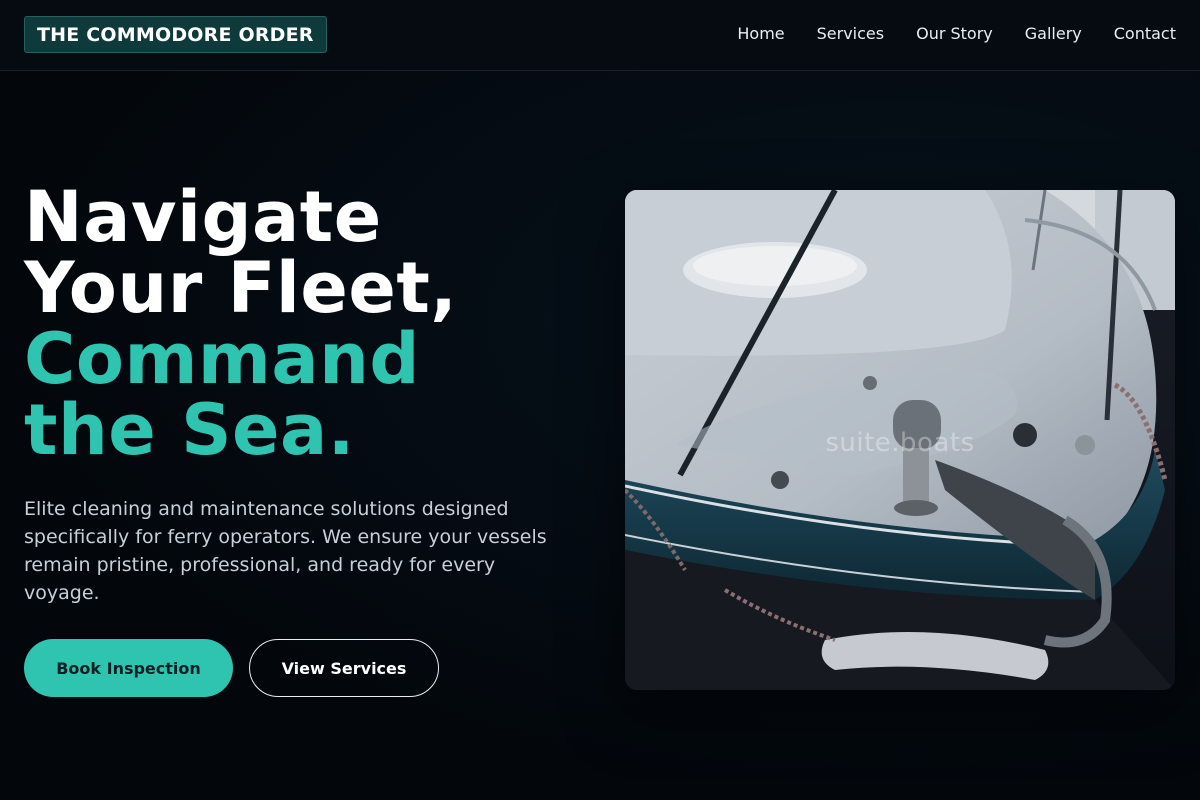 This screenshot has width=1200, height=800. I want to click on image-watermark: suite.boats, so click(900, 443).